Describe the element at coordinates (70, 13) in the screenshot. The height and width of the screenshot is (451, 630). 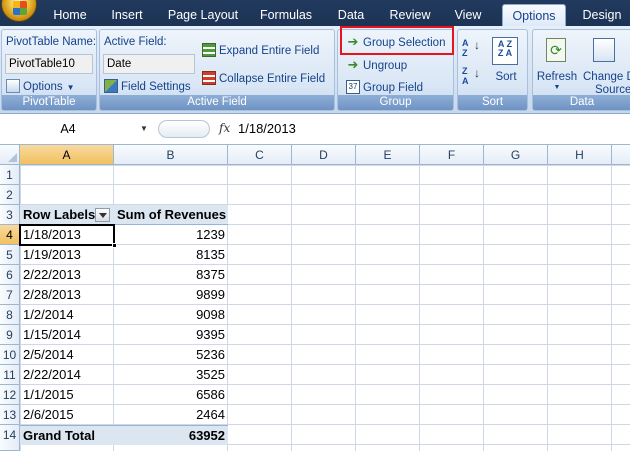
I see `tab-home: Home` at that location.